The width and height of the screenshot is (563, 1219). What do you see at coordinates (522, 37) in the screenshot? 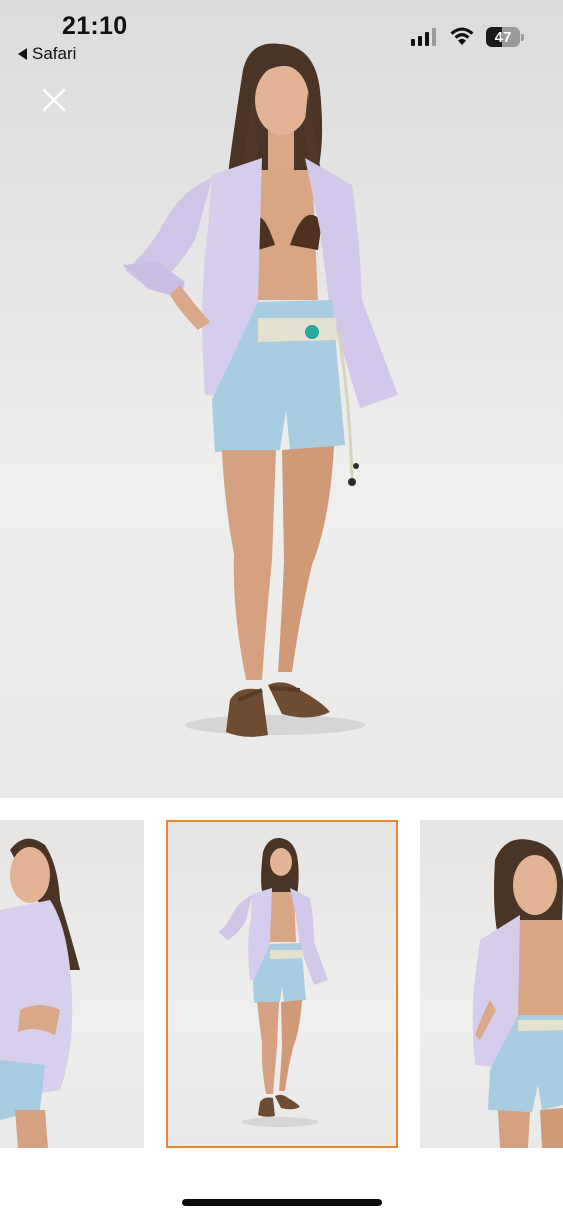
I see `battery-cap` at bounding box center [522, 37].